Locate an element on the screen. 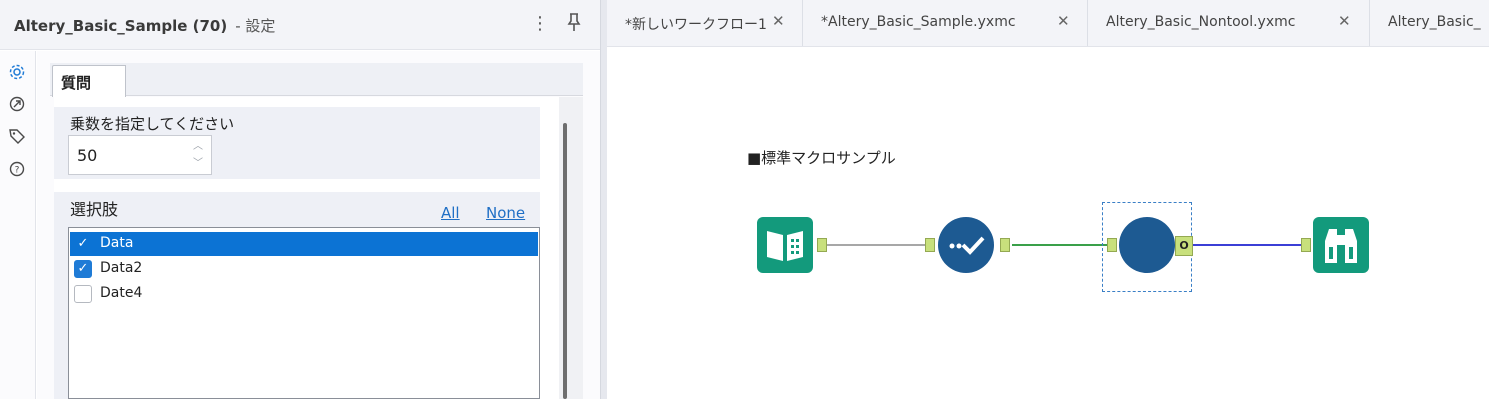 Image resolution: width=1489 pixels, height=399 pixels. tab-altery-basic-truncated: Altery_Basic_ is located at coordinates (1429, 23).